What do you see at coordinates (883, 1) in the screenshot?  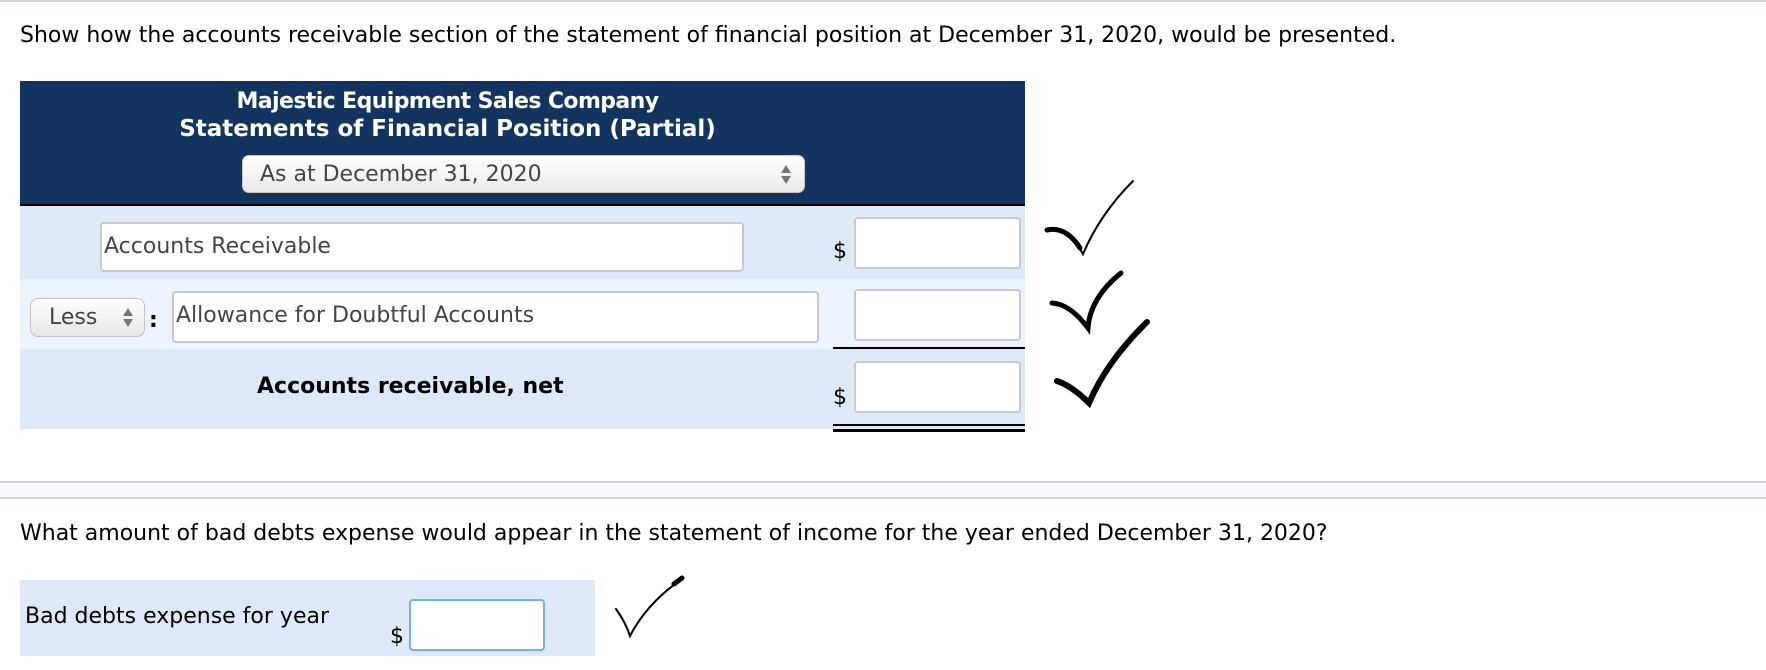 I see `top-divider` at bounding box center [883, 1].